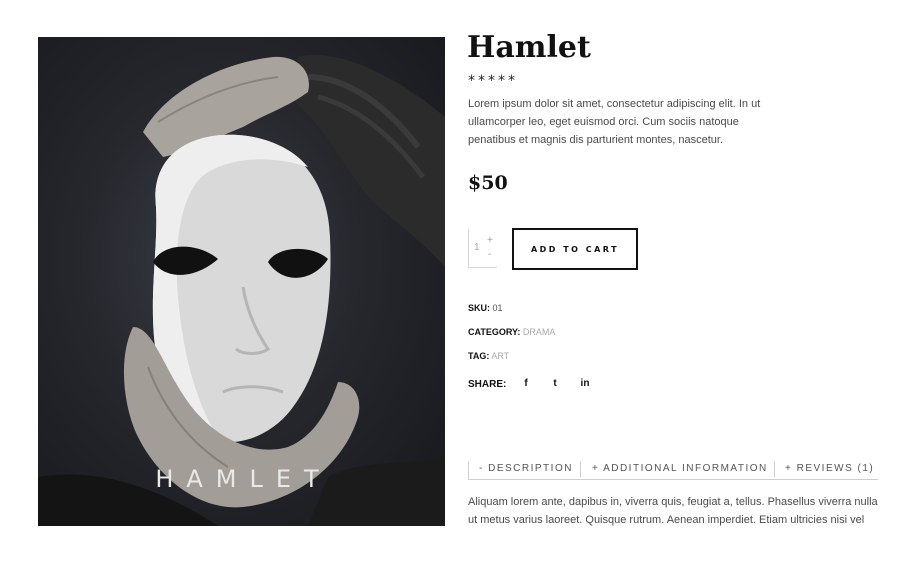  Describe the element at coordinates (479, 308) in the screenshot. I see `sku-label: SKU:` at that location.